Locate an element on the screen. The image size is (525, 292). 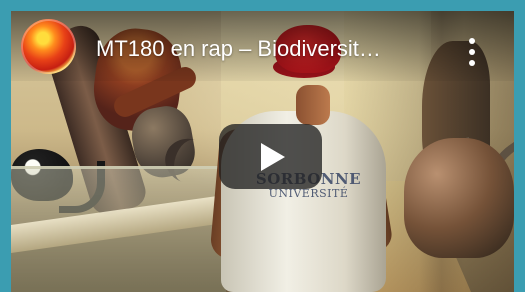
person-neck is located at coordinates (313, 105).